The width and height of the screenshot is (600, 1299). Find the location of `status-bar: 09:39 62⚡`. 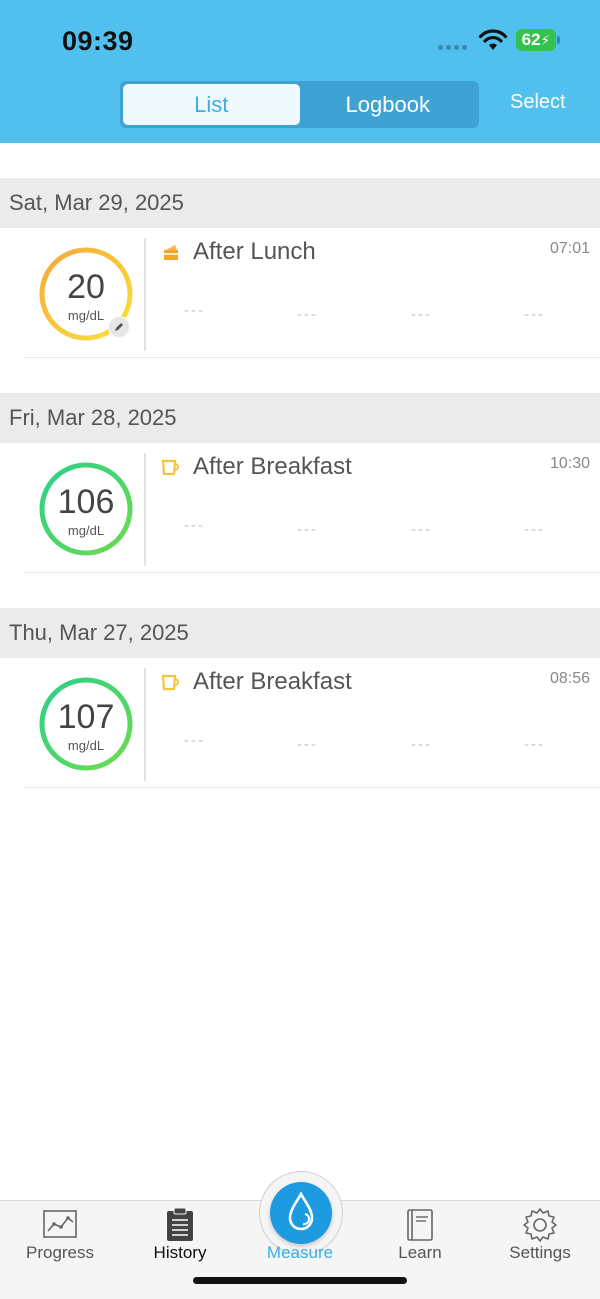

status-bar: 09:39 62⚡ is located at coordinates (300, 40).